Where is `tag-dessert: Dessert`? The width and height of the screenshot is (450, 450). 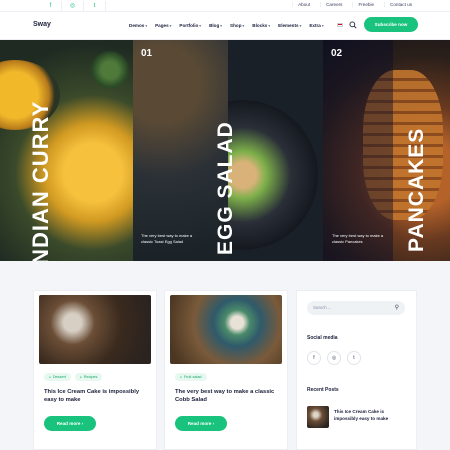 tag-dessert: Dessert is located at coordinates (57, 377).